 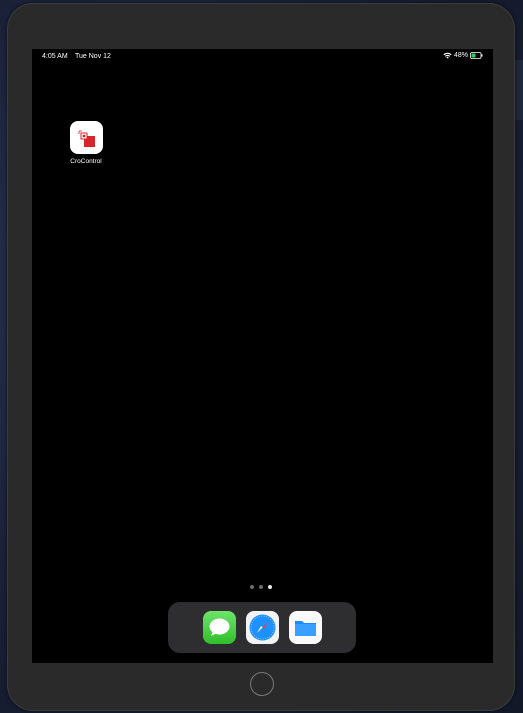 I want to click on battery-percent: 48%, so click(x=460, y=55).